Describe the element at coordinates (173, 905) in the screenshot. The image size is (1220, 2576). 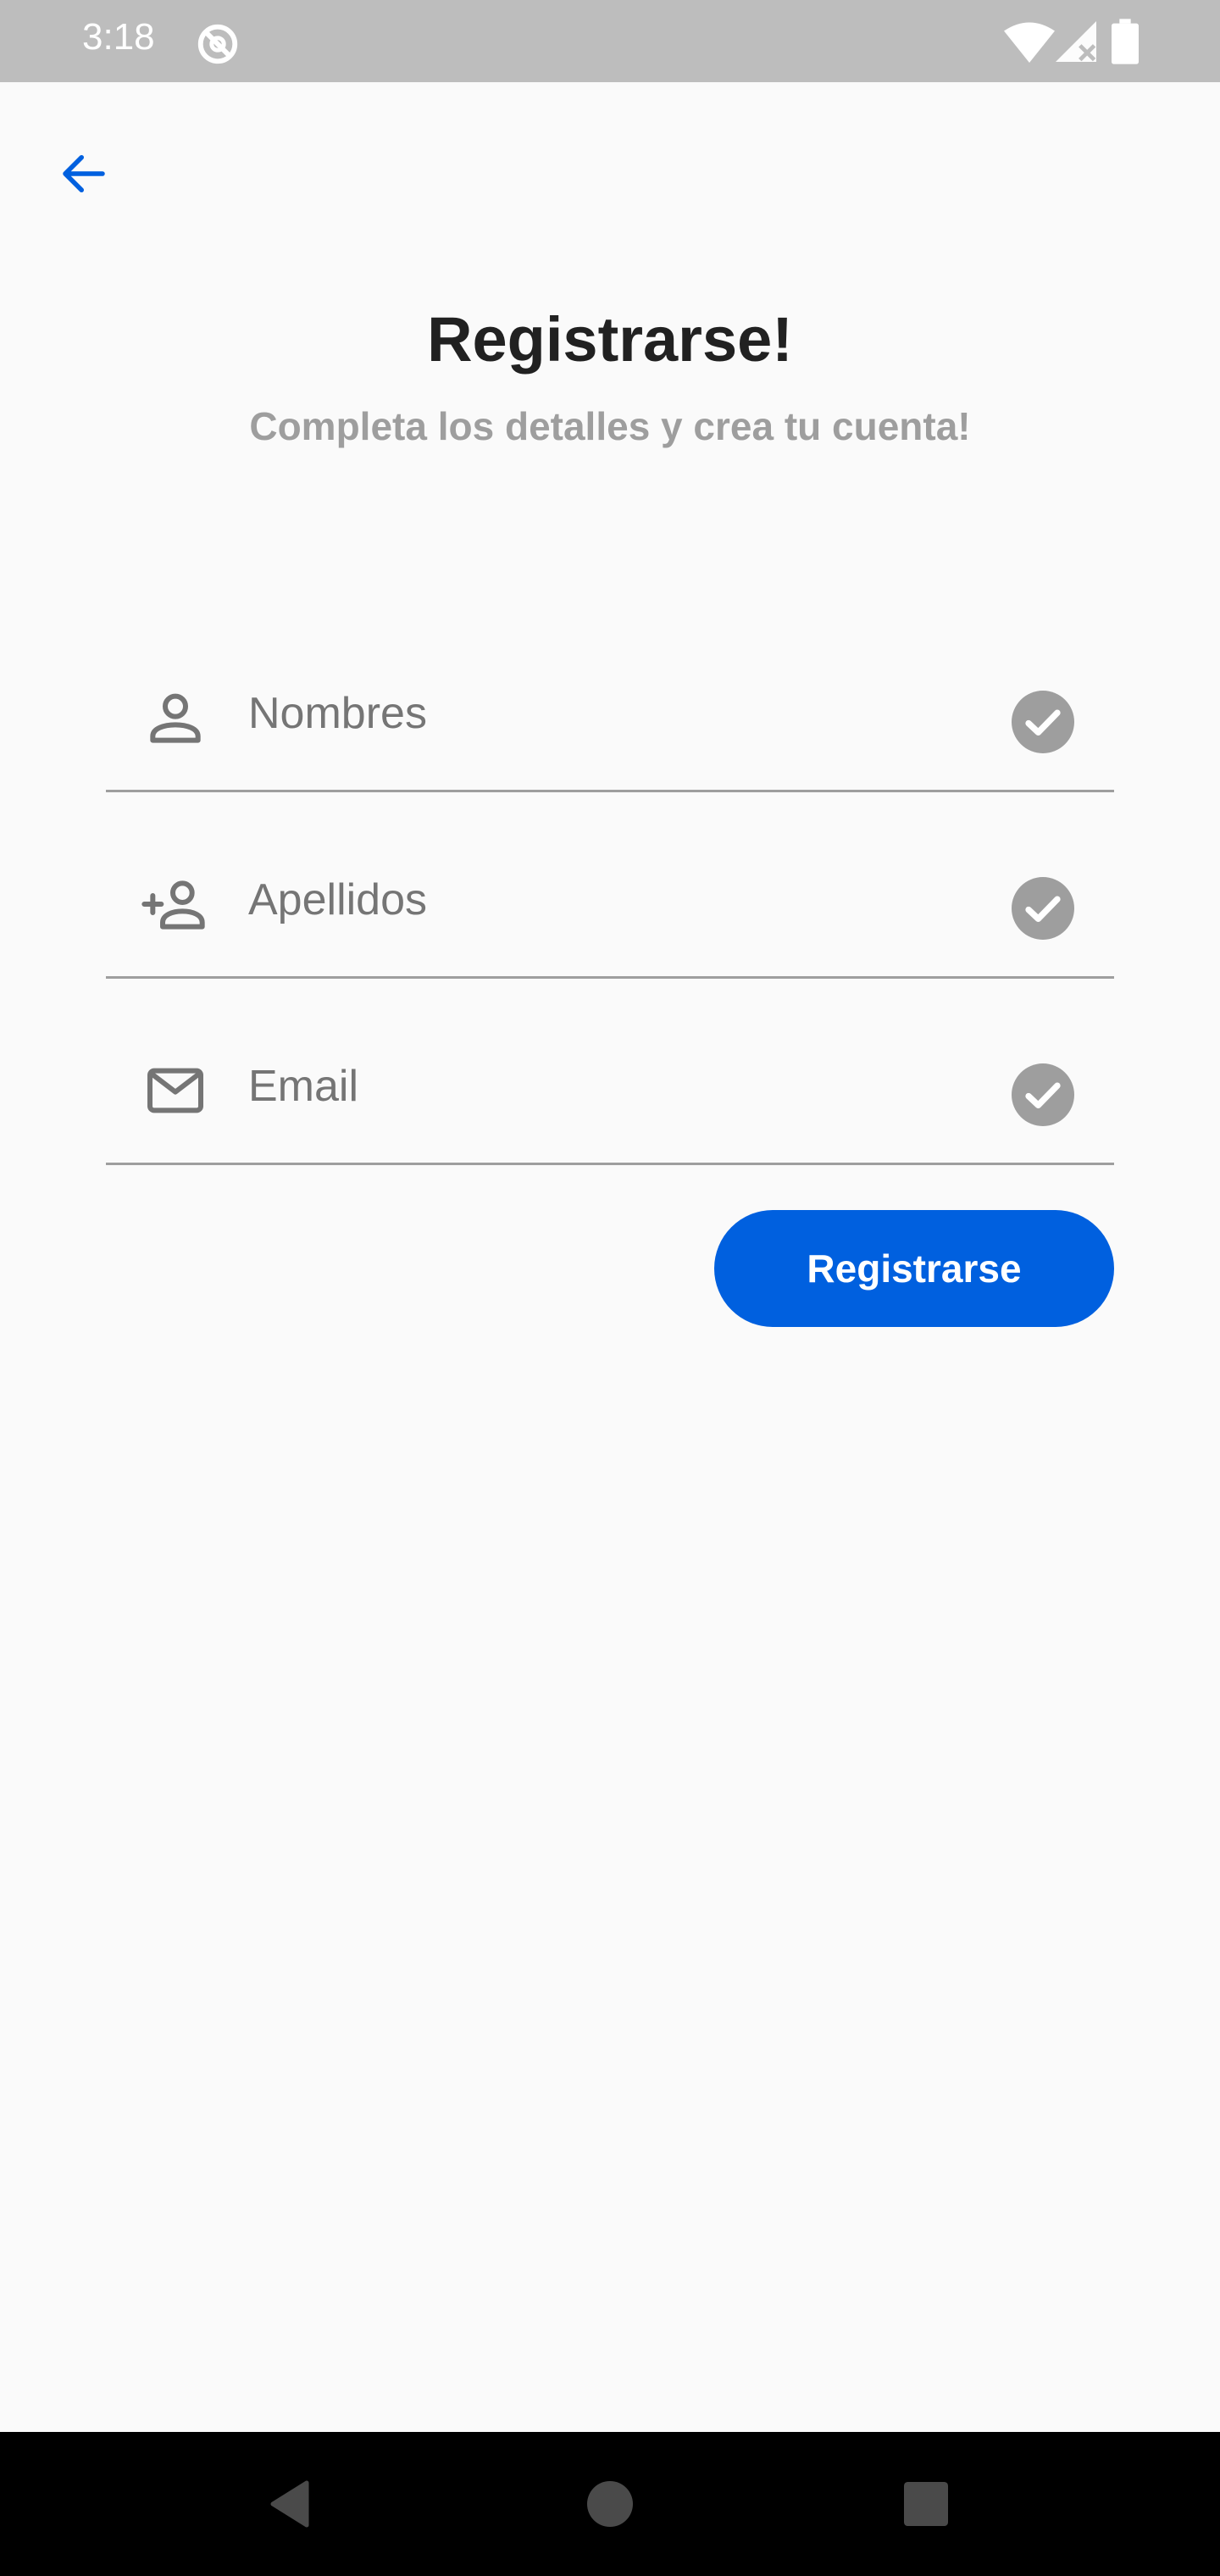
I see `person-add-icon` at that location.